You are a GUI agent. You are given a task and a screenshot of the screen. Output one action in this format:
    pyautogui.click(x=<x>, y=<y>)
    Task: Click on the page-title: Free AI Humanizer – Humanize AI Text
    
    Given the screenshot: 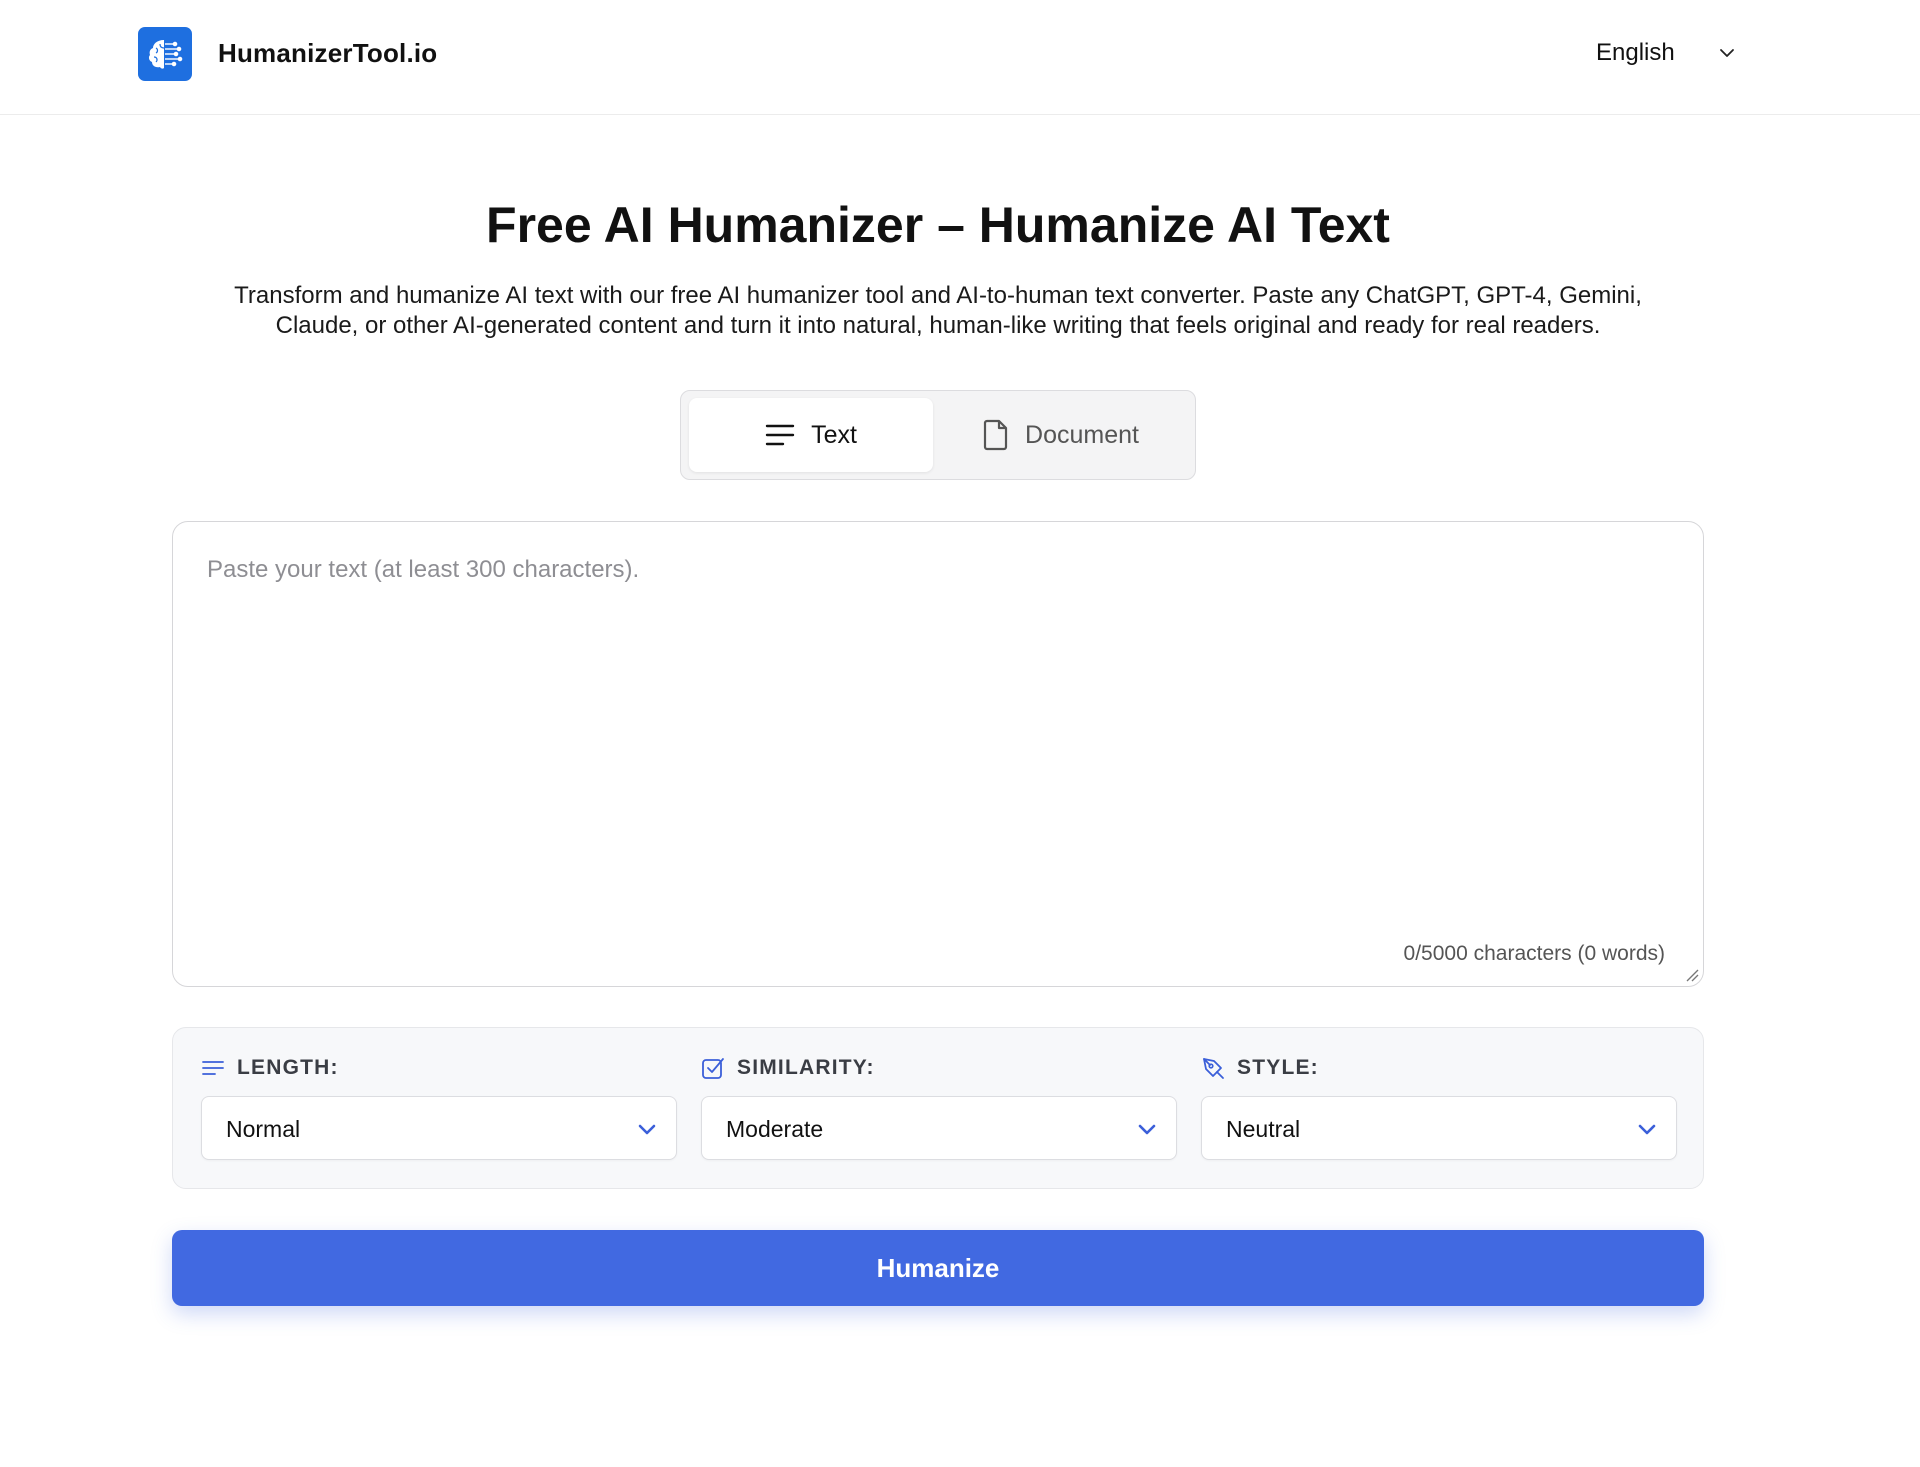 What is the action you would take?
    pyautogui.click(x=938, y=225)
    